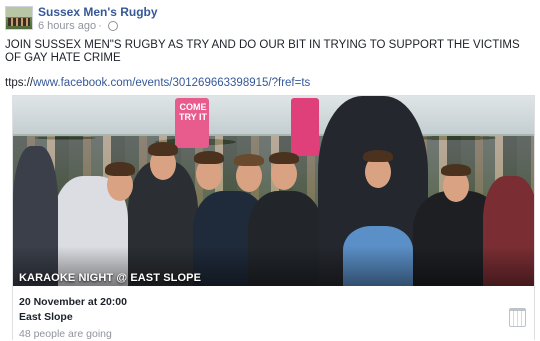  Describe the element at coordinates (517, 317) in the screenshot. I see `calendar-icon` at that location.